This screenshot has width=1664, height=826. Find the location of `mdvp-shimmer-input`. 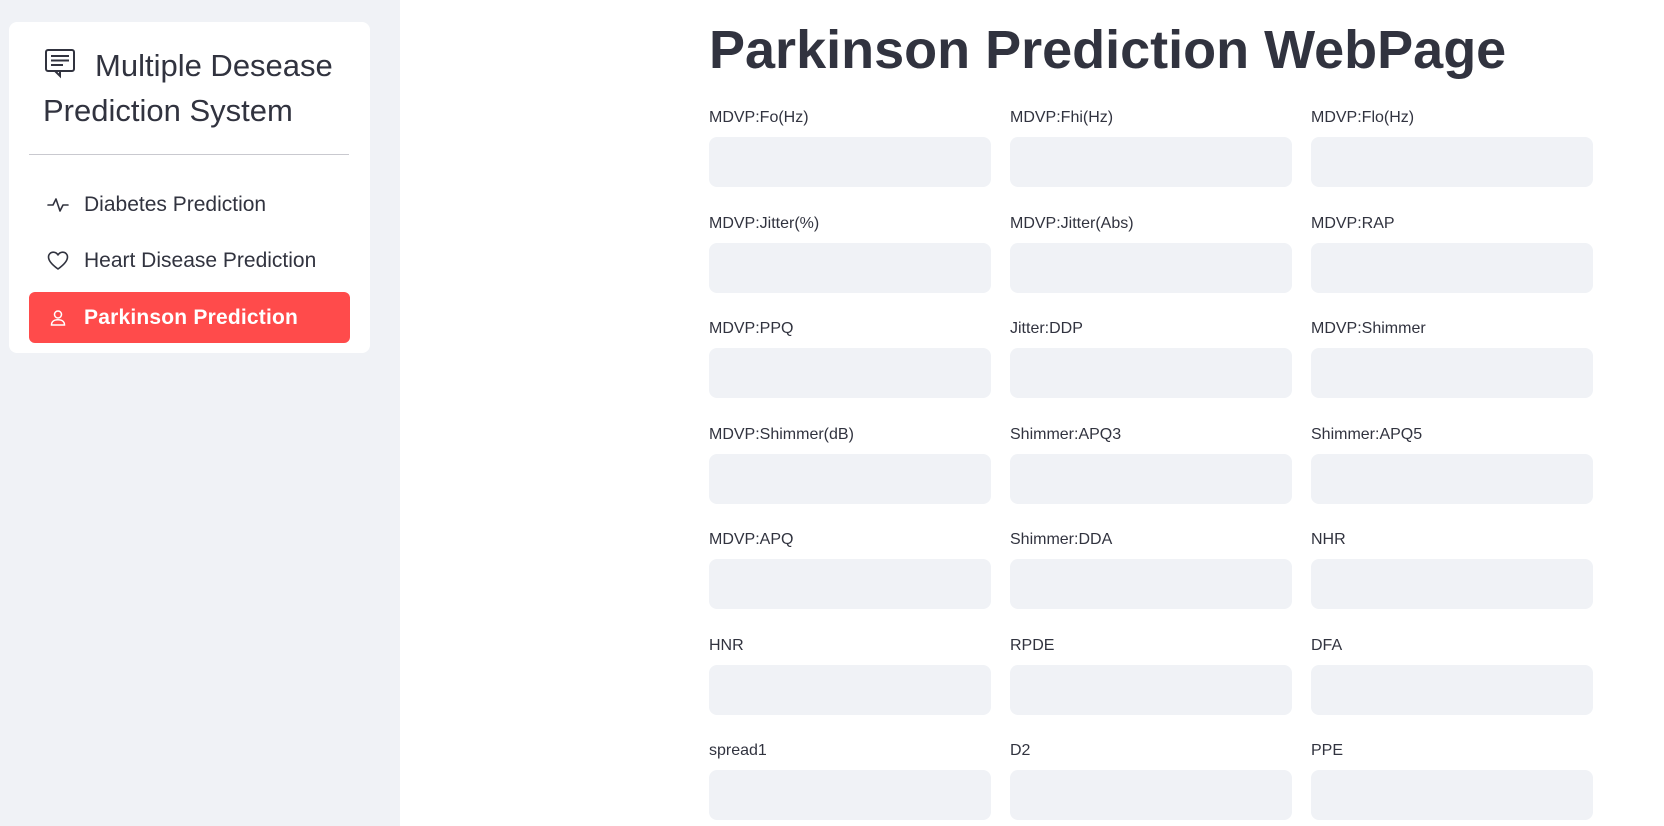

mdvp-shimmer-input is located at coordinates (1452, 373).